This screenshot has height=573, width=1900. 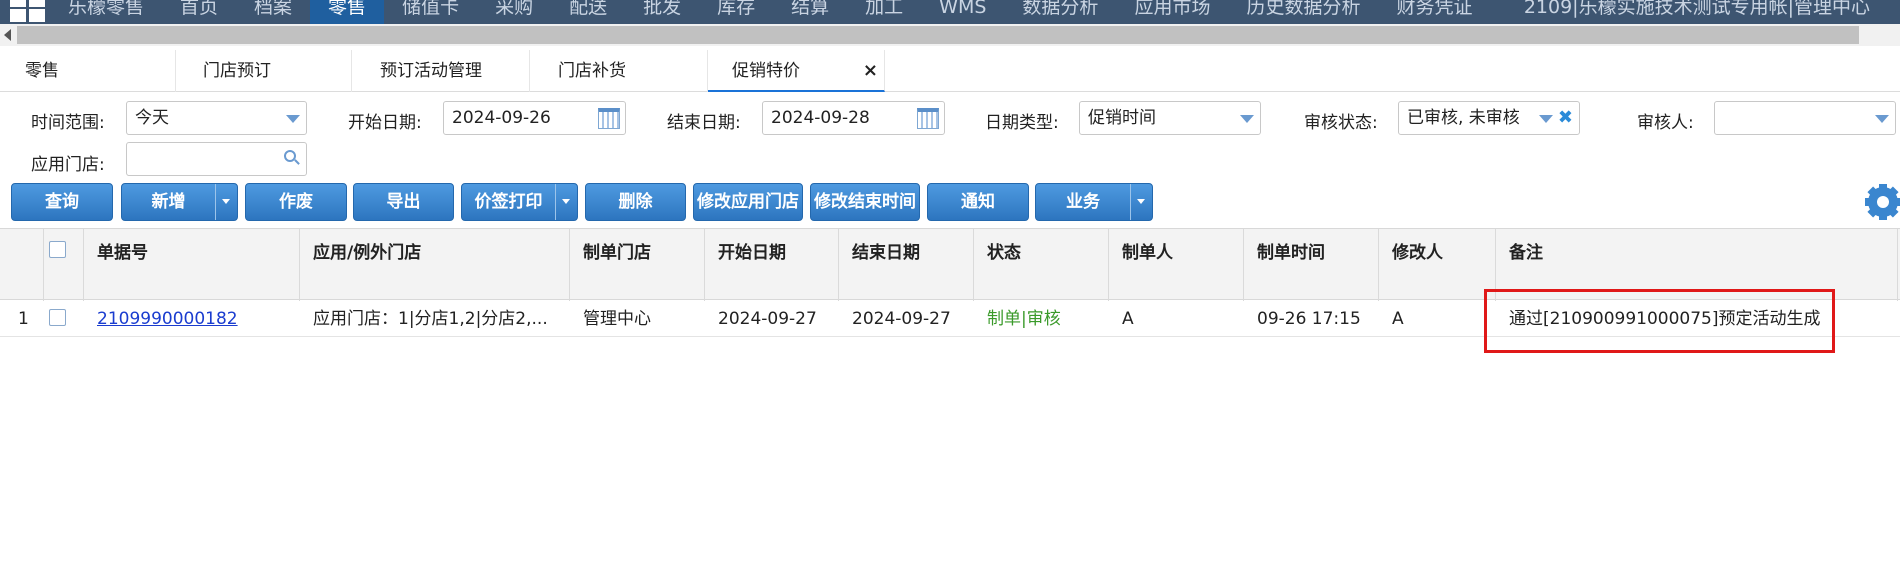 I want to click on header-doc-no: 单据号, so click(x=192, y=265).